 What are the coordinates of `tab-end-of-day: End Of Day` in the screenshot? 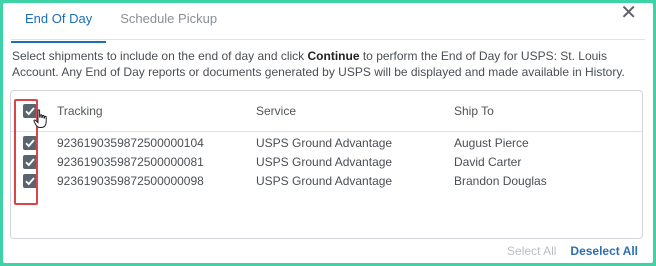 It's located at (59, 23).